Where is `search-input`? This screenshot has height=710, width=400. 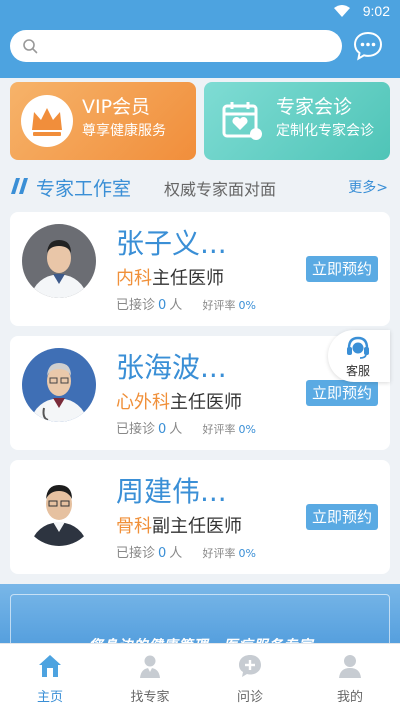
search-input is located at coordinates (189, 46).